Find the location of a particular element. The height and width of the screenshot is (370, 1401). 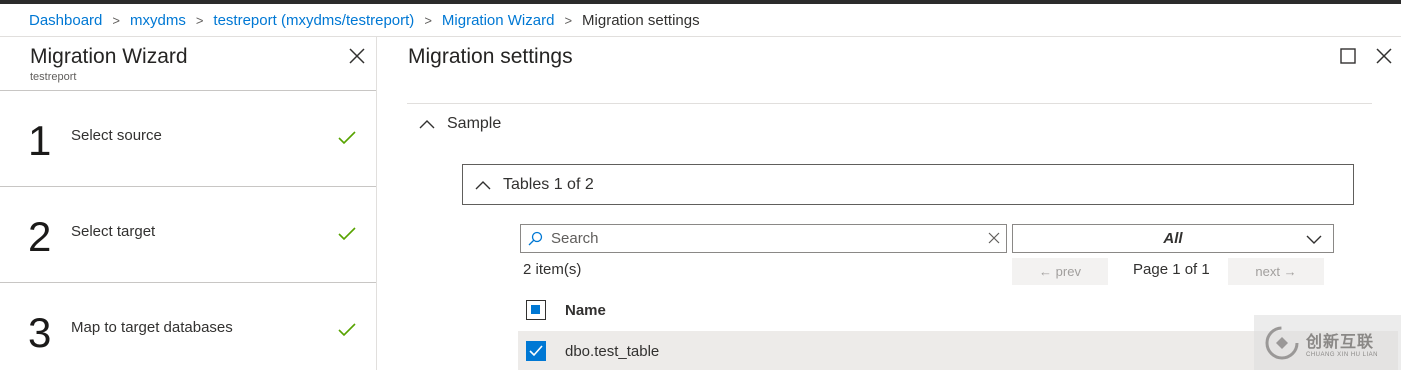

prev-page-button: ← prev is located at coordinates (1060, 271).